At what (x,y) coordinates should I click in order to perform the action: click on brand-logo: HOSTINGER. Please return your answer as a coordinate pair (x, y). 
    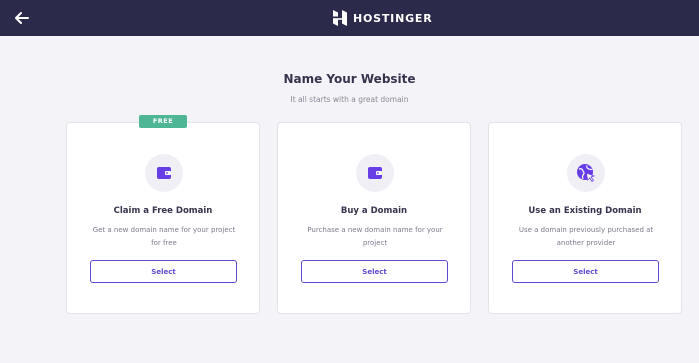
    Looking at the image, I should click on (383, 18).